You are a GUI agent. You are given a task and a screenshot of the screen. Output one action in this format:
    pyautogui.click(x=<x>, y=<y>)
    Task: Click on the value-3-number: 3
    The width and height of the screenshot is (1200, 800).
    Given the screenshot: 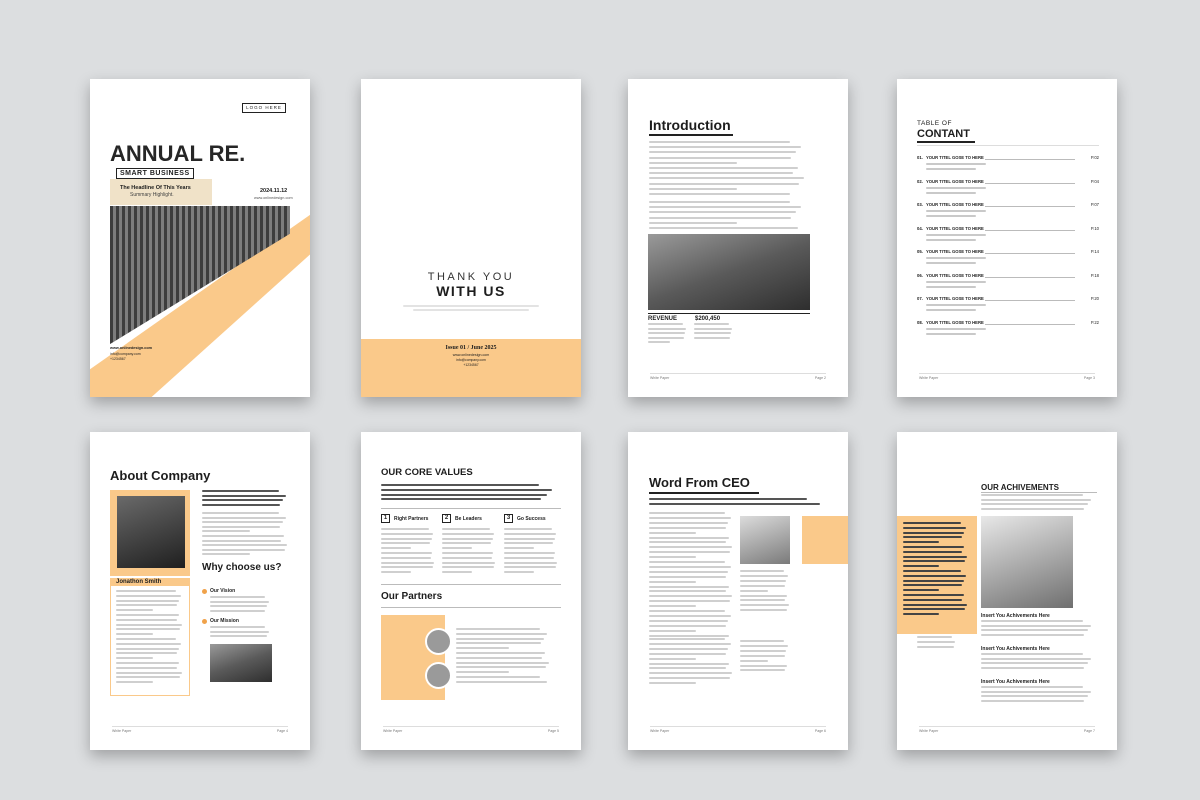 What is the action you would take?
    pyautogui.click(x=508, y=518)
    